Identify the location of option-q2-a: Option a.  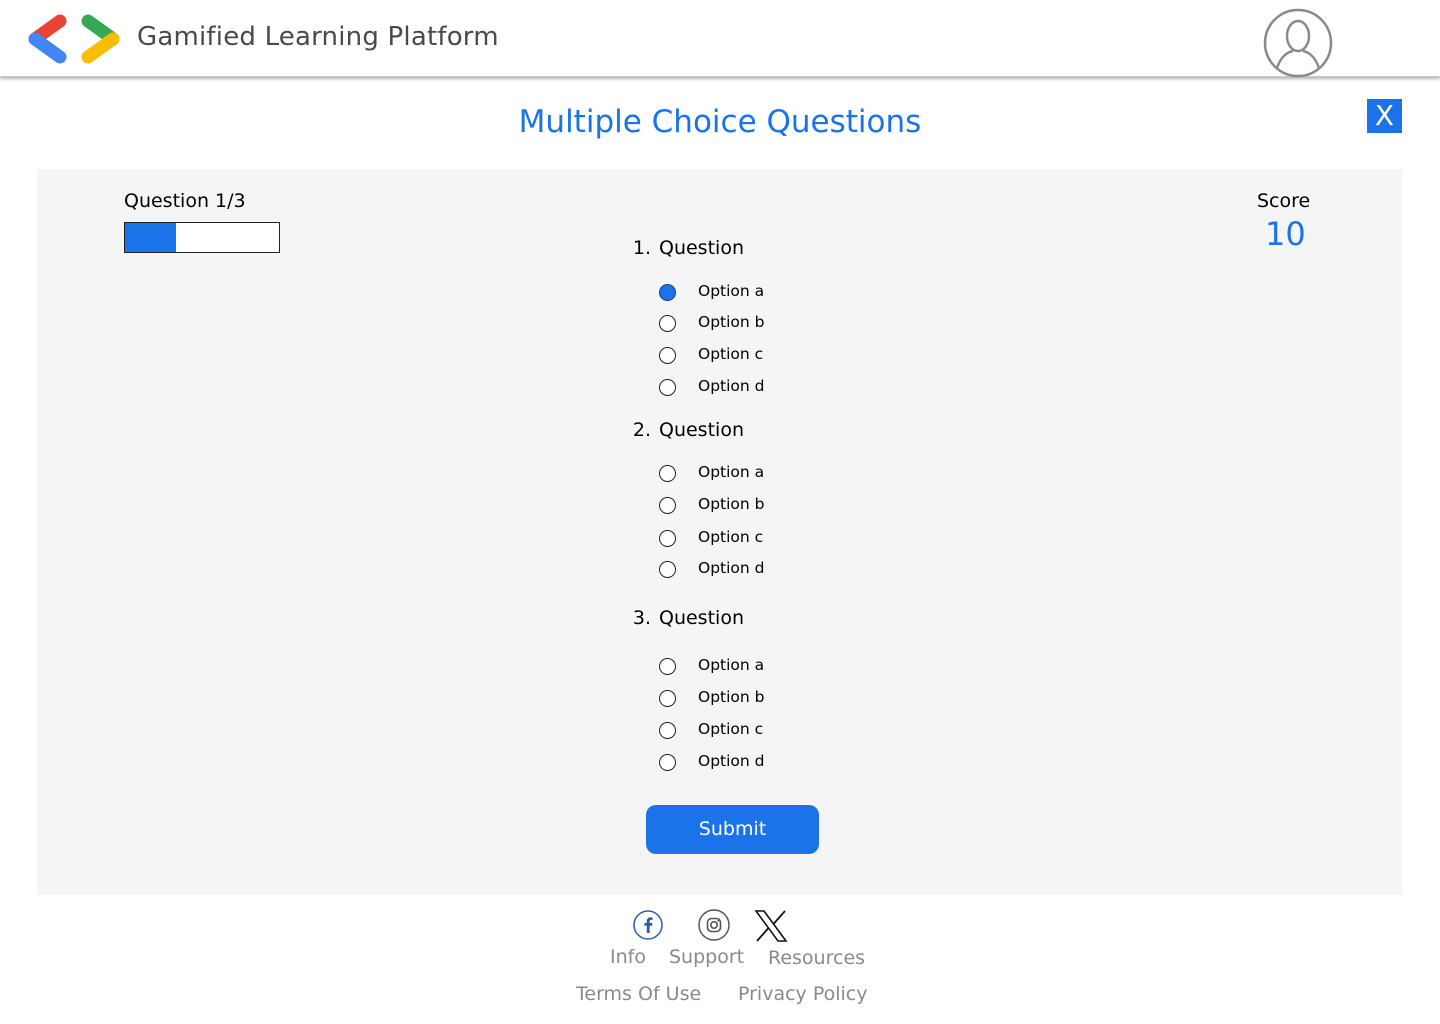
(711, 473).